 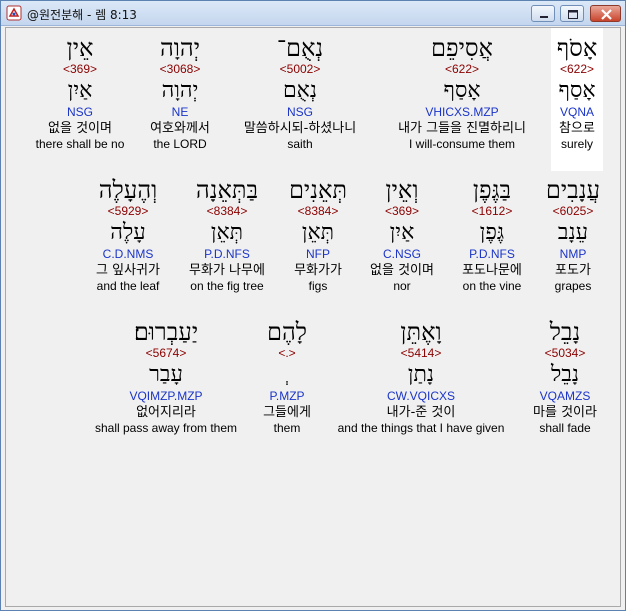 I want to click on parsing-code: CW.VQICXS, so click(x=421, y=396).